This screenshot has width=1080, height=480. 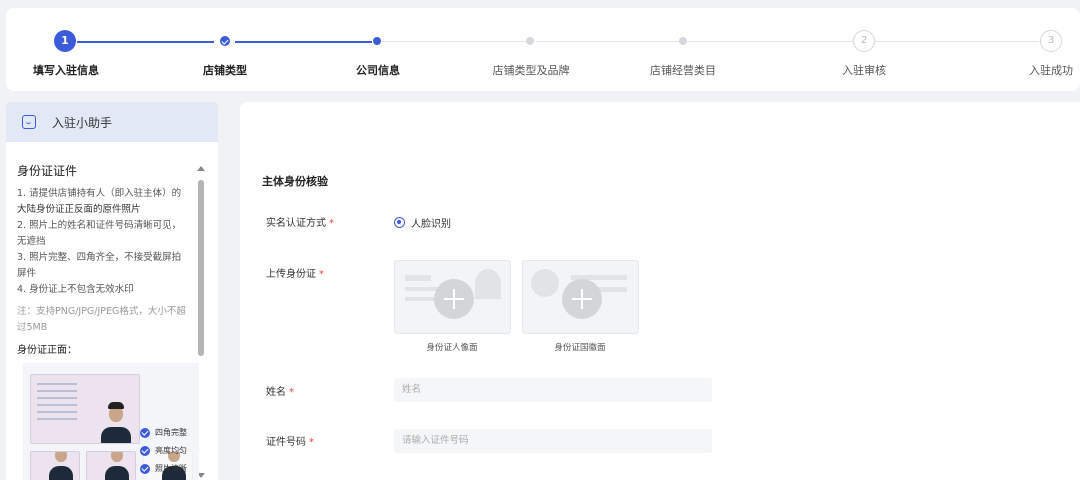 I want to click on helper-section-title: 身份证证件, so click(x=47, y=171).